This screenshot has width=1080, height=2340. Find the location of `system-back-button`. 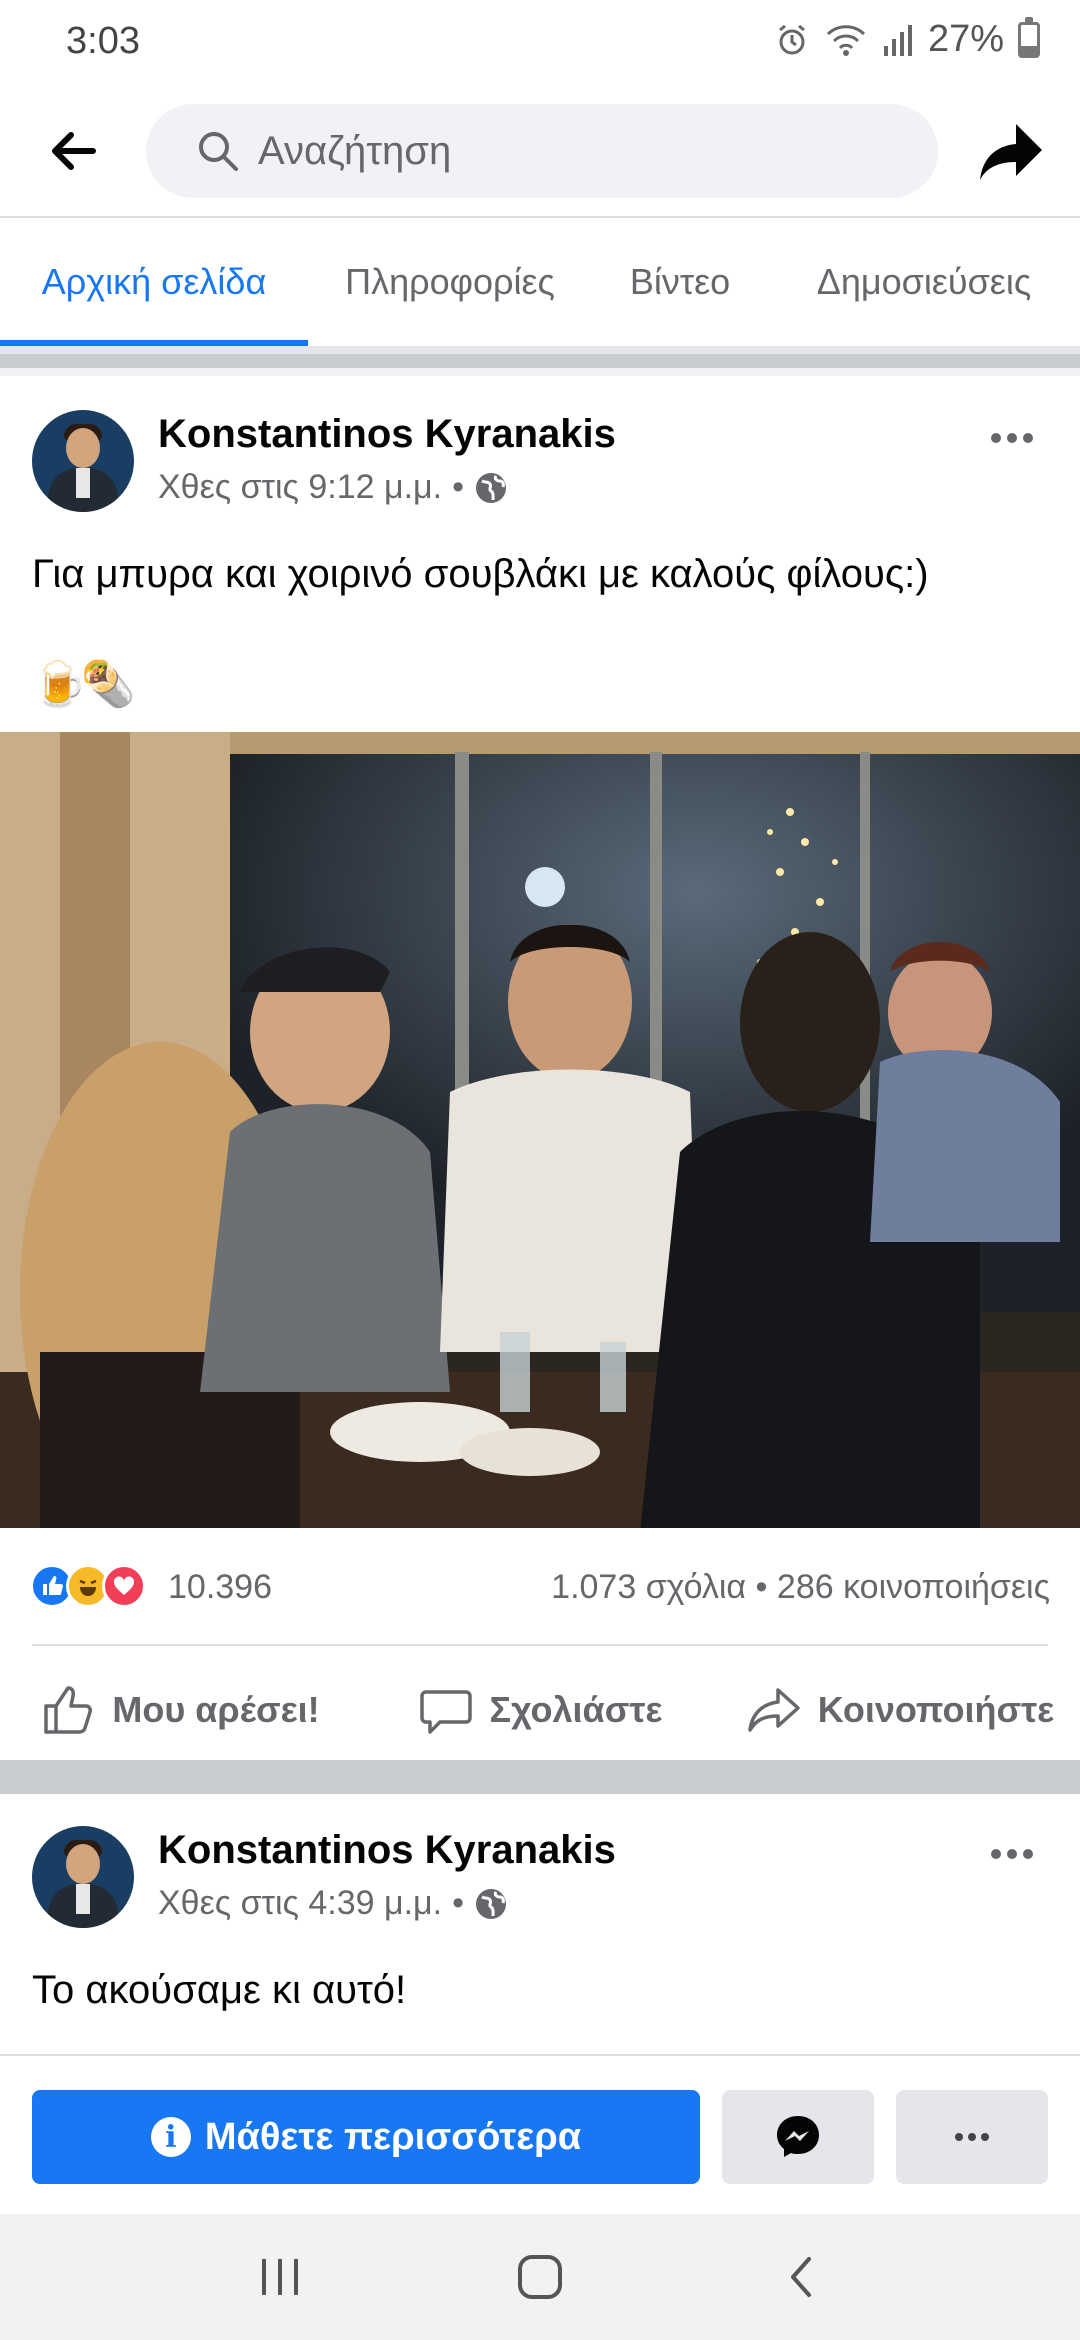

system-back-button is located at coordinates (800, 2277).